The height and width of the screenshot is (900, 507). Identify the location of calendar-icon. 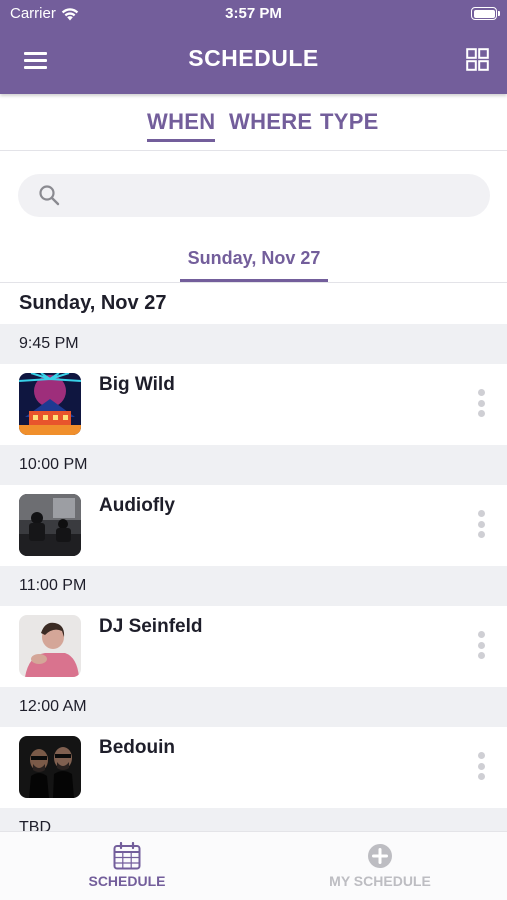
(127, 856).